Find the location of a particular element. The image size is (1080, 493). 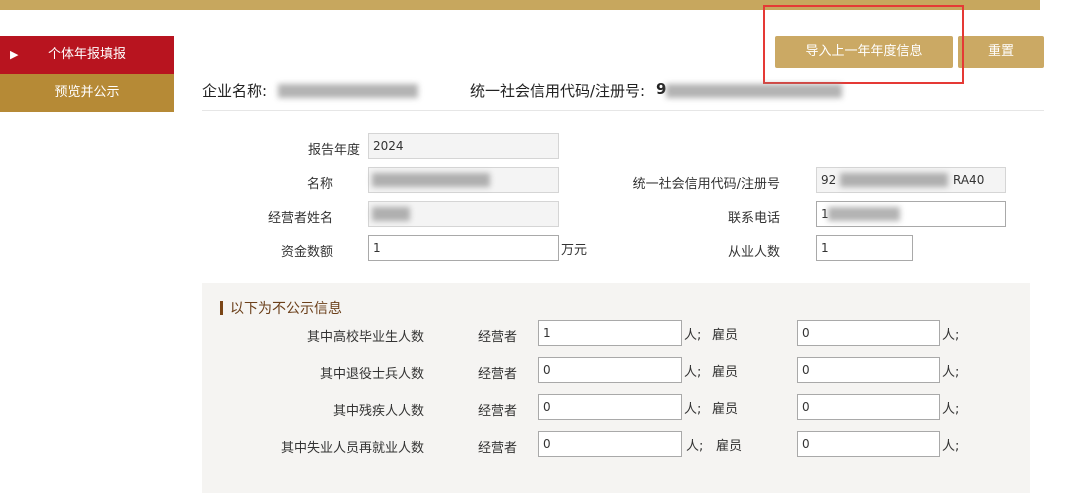

disabled-employee-input: 0 is located at coordinates (868, 407).